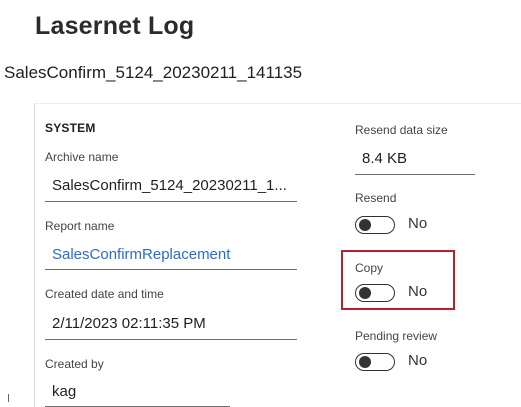 This screenshot has width=521, height=407. What do you see at coordinates (398, 280) in the screenshot?
I see `copy-highlight-box` at bounding box center [398, 280].